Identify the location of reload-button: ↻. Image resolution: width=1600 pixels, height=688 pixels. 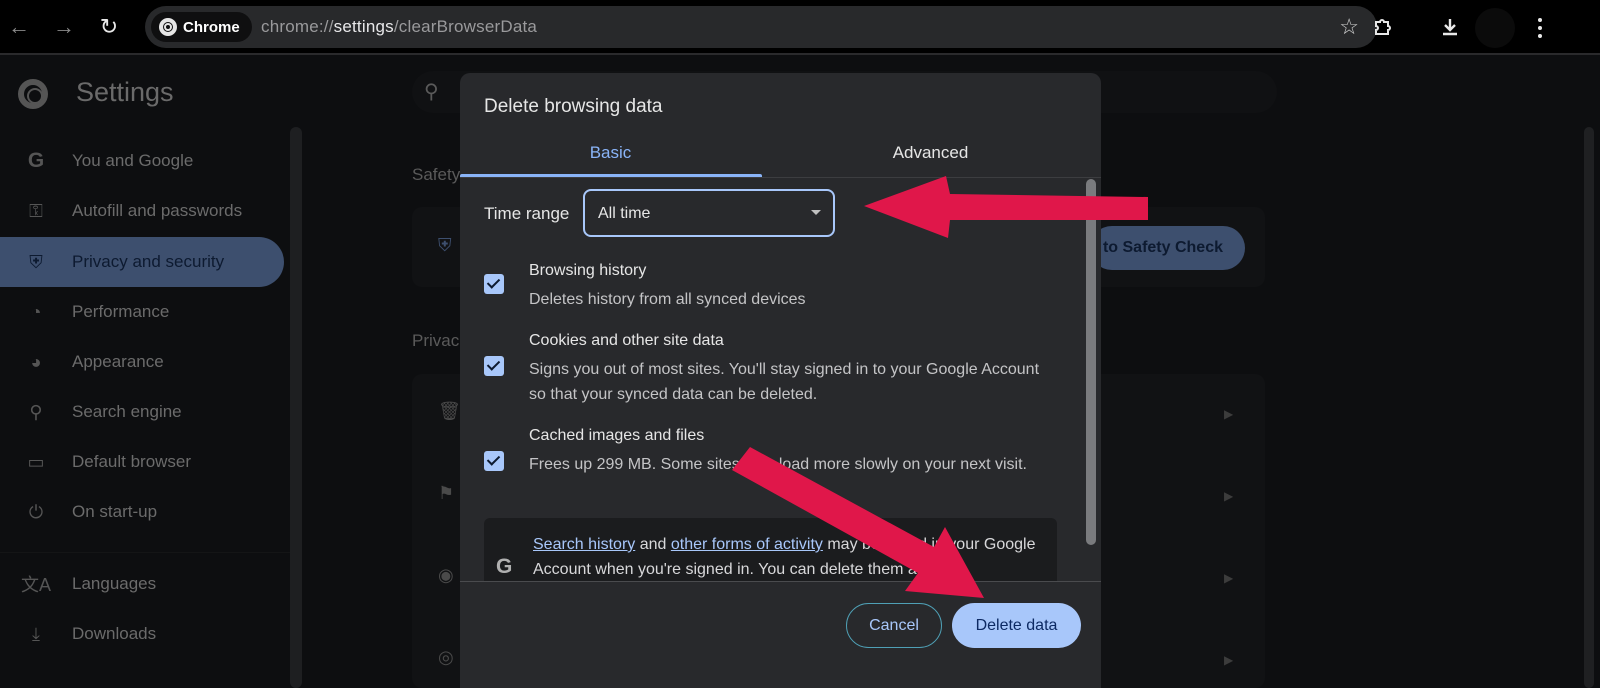
(109, 27).